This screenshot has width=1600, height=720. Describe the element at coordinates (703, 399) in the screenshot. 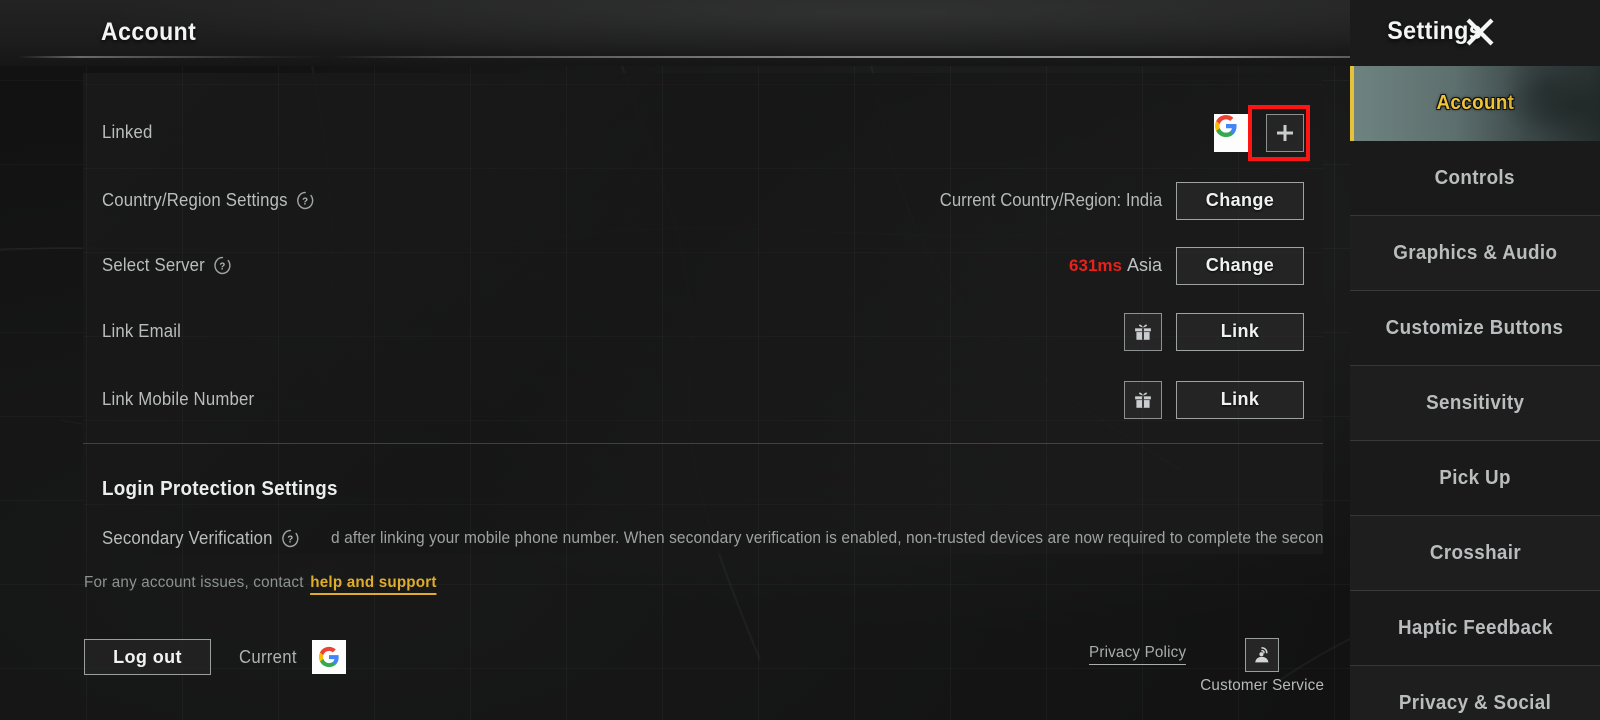

I see `row-link-mobile: Link Mobile Number Link` at that location.